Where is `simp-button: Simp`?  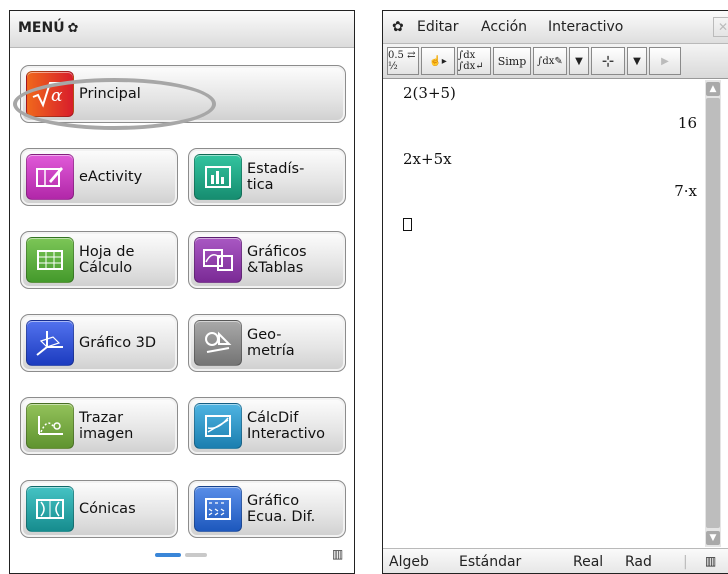 simp-button: Simp is located at coordinates (512, 61).